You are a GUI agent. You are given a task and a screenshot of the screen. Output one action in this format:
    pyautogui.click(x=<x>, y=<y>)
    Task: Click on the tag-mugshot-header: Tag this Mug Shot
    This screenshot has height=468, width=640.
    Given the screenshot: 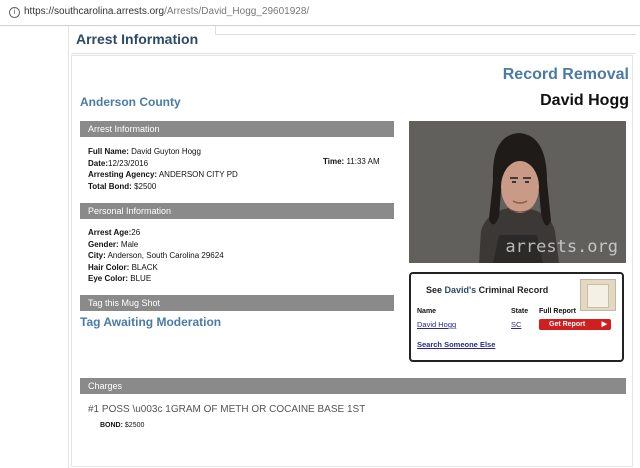 What is the action you would take?
    pyautogui.click(x=237, y=303)
    